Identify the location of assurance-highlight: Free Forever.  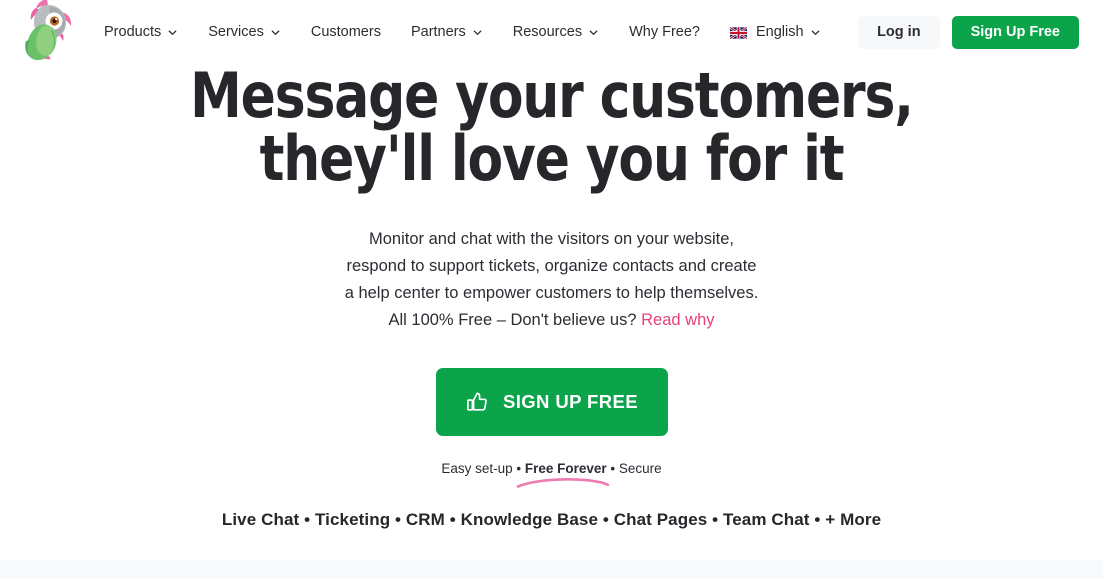
(565, 469).